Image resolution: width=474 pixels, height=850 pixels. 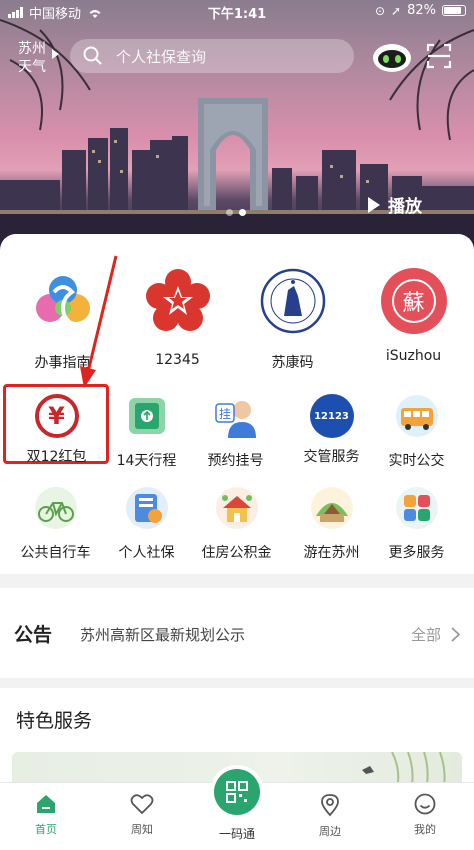 I want to click on notice-text: 苏州高新区最新规划公示, so click(x=162, y=634).